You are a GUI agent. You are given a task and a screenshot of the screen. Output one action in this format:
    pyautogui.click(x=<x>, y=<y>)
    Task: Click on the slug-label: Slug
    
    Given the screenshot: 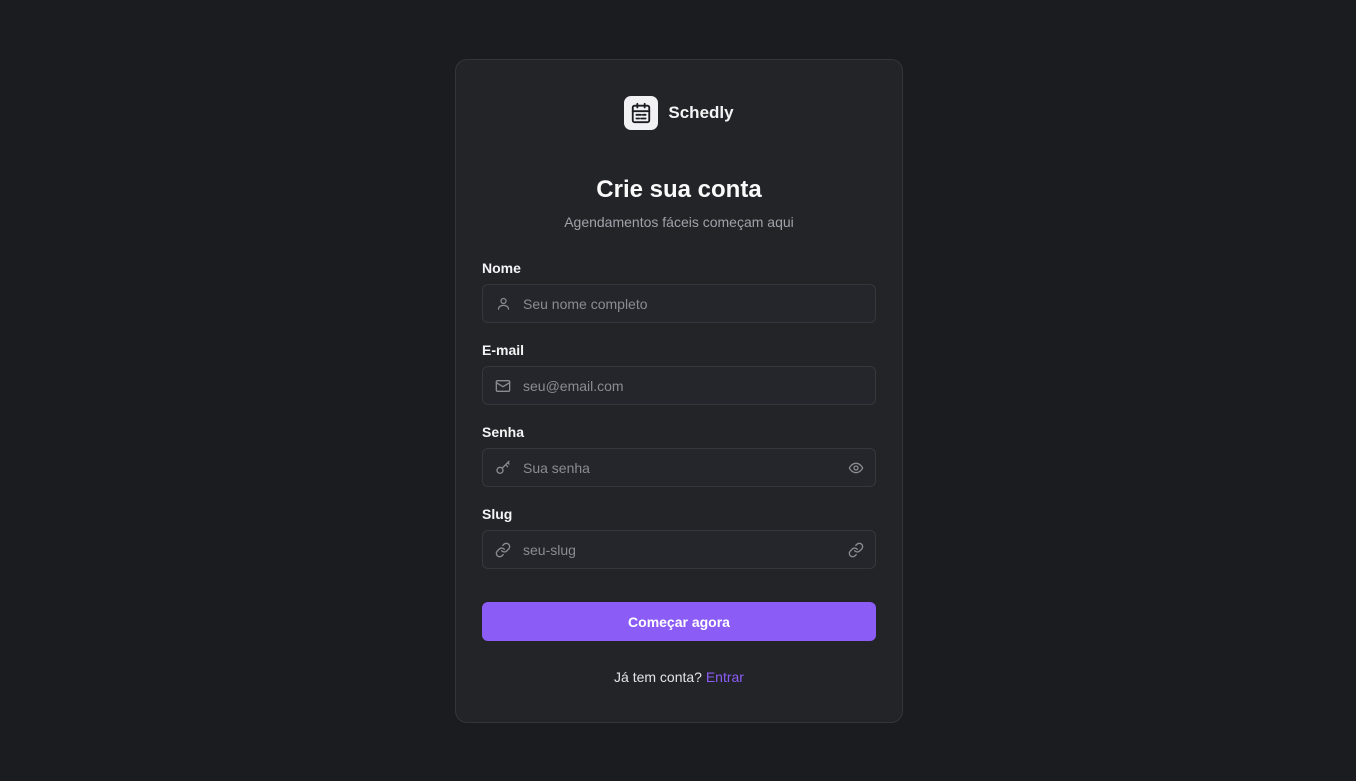 What is the action you would take?
    pyautogui.click(x=497, y=514)
    